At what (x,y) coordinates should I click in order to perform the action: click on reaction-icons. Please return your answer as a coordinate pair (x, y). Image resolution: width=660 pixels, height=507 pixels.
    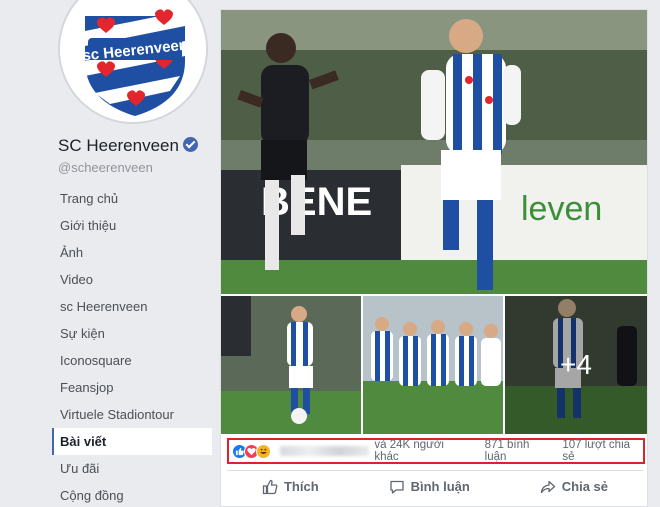
    Looking at the image, I should click on (251, 451).